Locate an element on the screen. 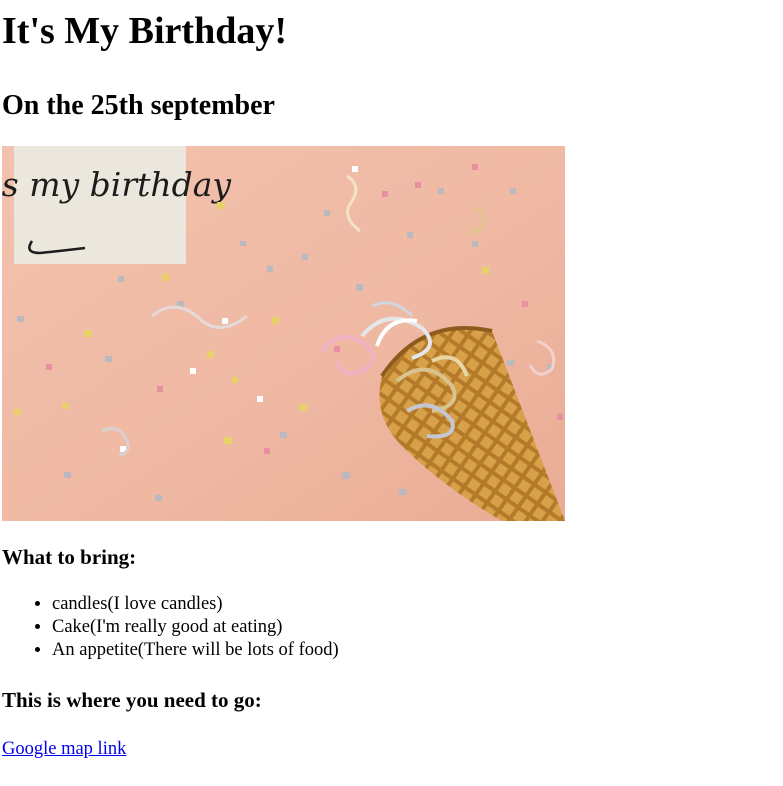  directions-heading: This is where you need to go: is located at coordinates (132, 700).